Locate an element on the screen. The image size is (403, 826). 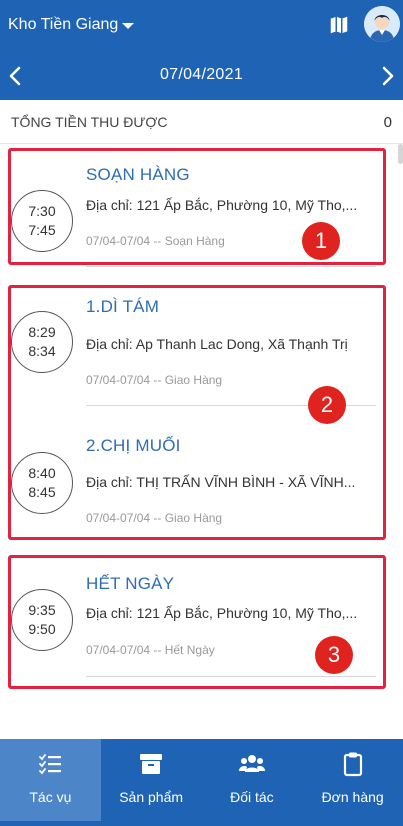
nav-label: Sản phẩm is located at coordinates (151, 797).